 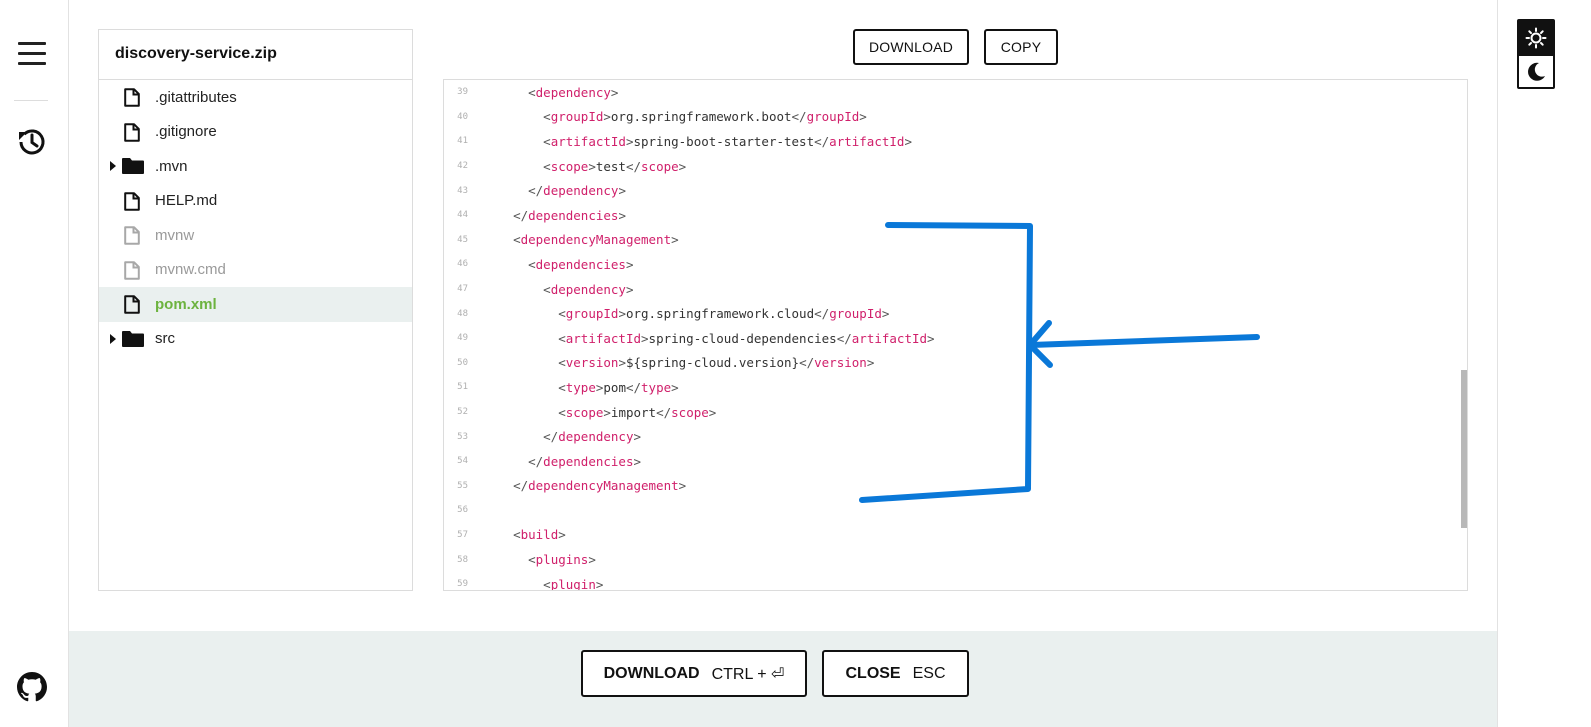 I want to click on tree-file: mvnw, so click(x=255, y=235).